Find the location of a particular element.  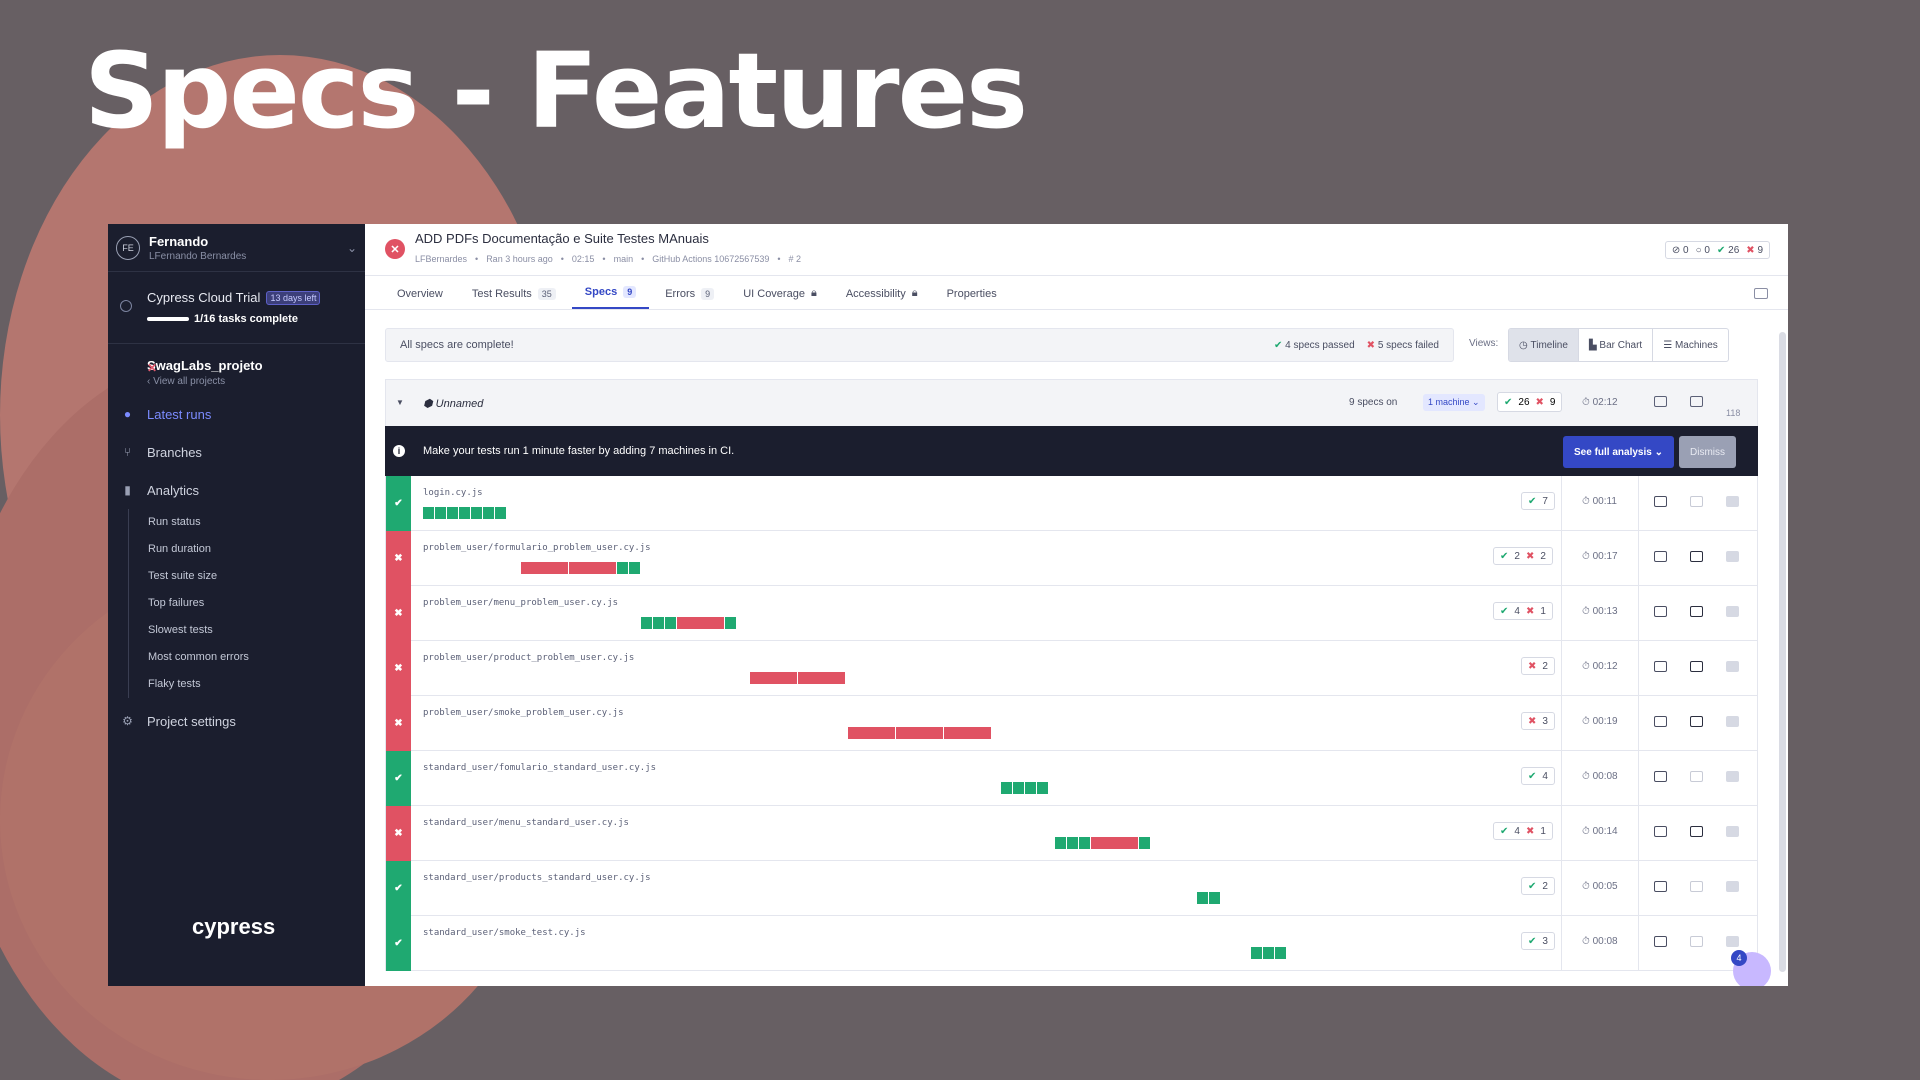

archive-icon is located at coordinates (1761, 293).